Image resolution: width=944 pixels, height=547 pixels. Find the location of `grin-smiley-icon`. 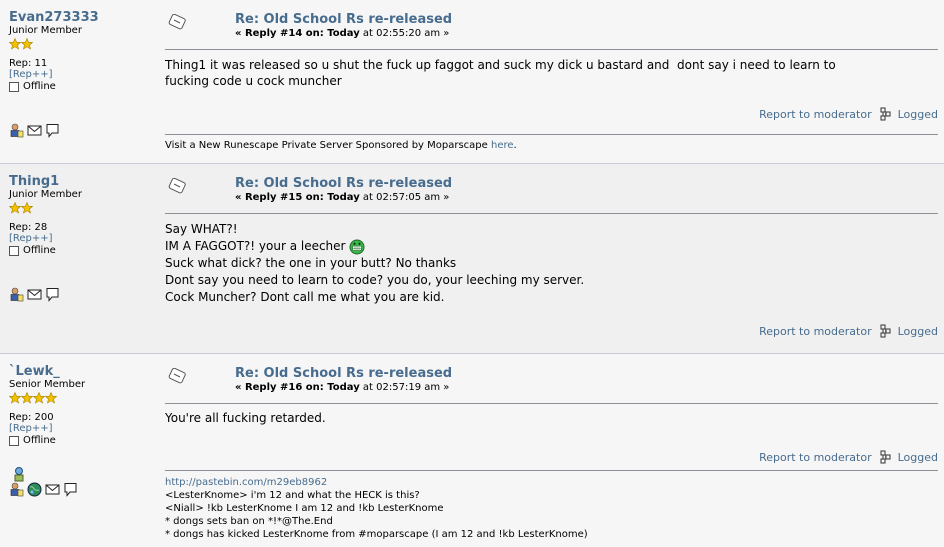

grin-smiley-icon is located at coordinates (357, 246).